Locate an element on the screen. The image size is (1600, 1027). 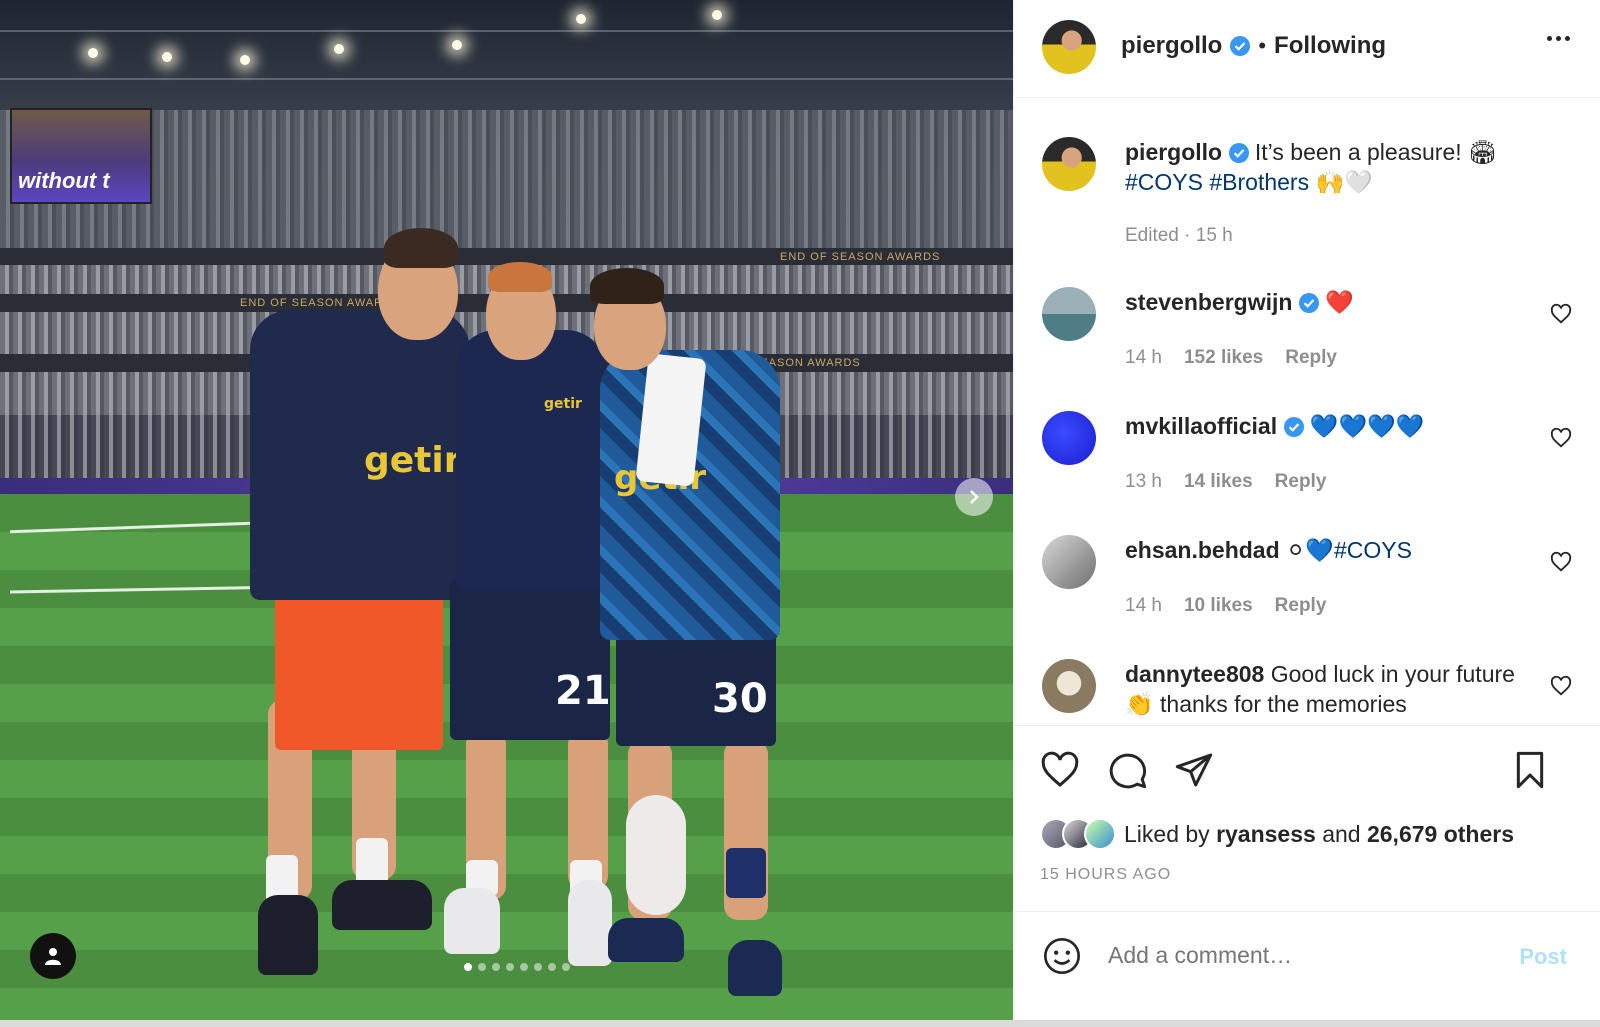
comment-username: ehsan.behdad is located at coordinates (1202, 550).